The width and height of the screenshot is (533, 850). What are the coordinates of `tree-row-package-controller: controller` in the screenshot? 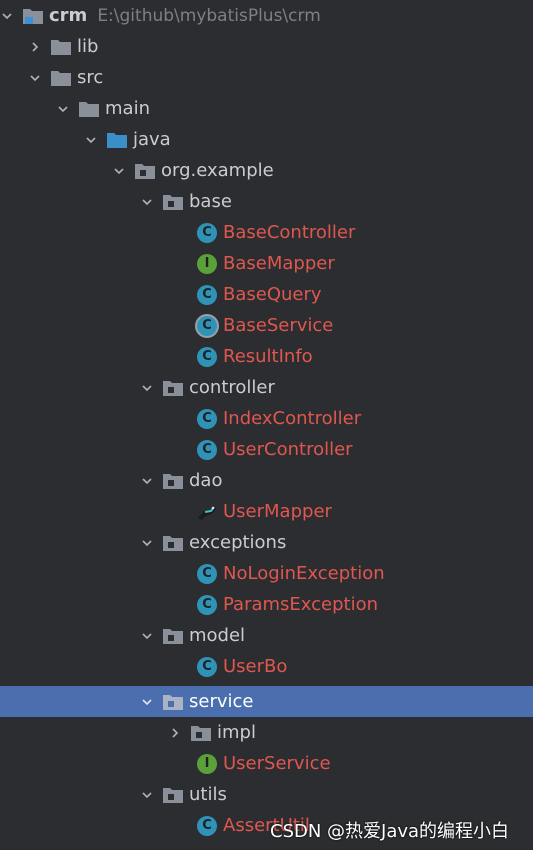 It's located at (266, 387).